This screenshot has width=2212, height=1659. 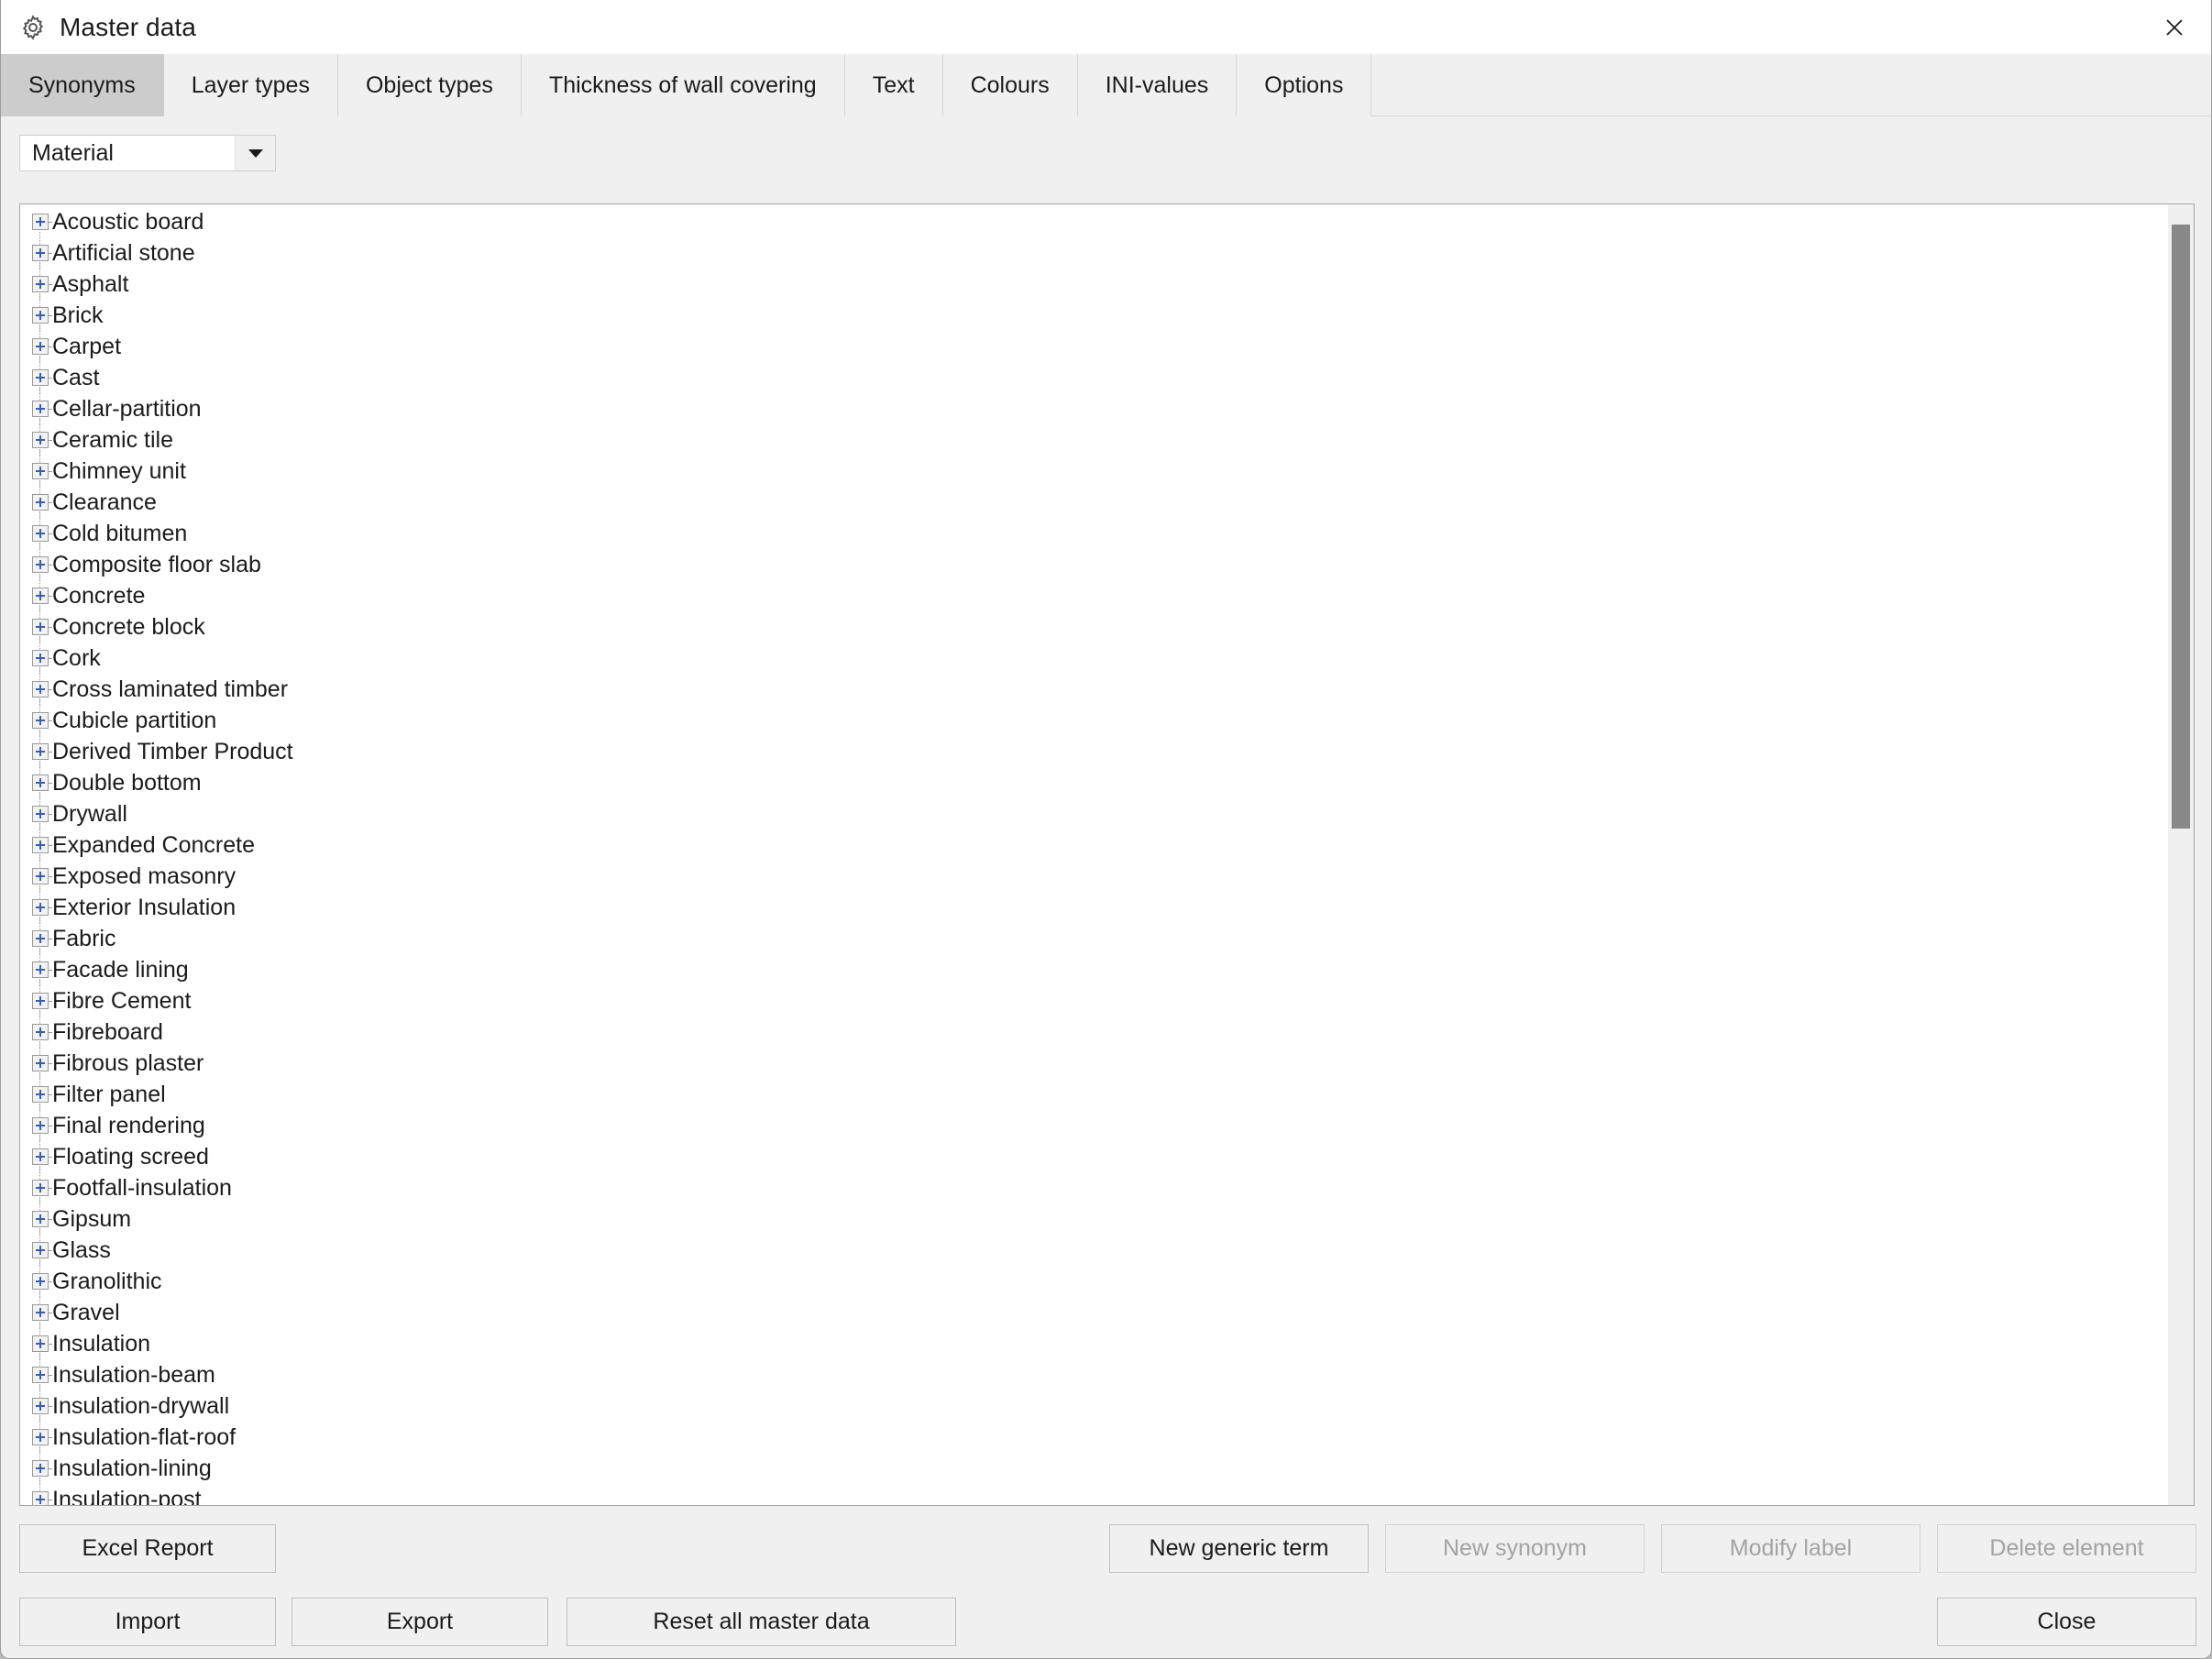 I want to click on tab-text: Text, so click(x=893, y=85).